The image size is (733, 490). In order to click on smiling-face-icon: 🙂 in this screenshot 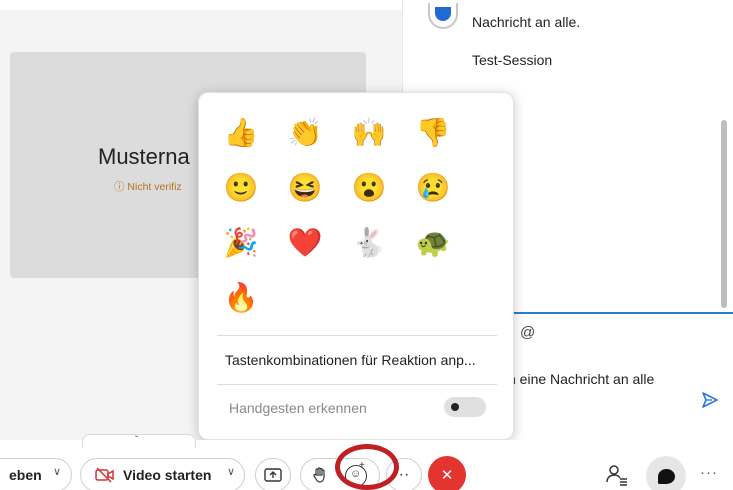, I will do `click(241, 188)`.